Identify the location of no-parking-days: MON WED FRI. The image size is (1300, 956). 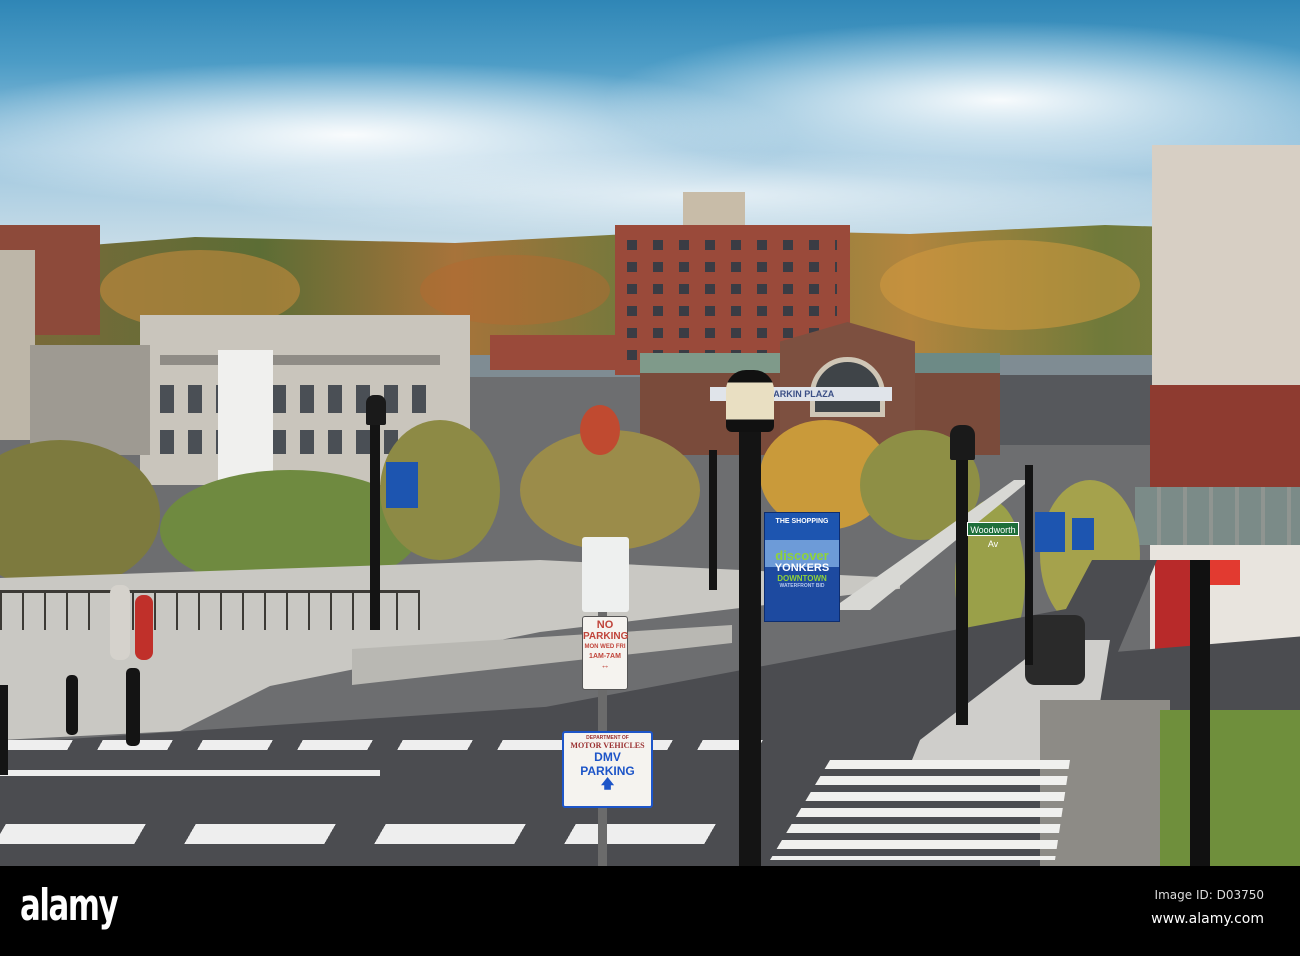
(605, 647).